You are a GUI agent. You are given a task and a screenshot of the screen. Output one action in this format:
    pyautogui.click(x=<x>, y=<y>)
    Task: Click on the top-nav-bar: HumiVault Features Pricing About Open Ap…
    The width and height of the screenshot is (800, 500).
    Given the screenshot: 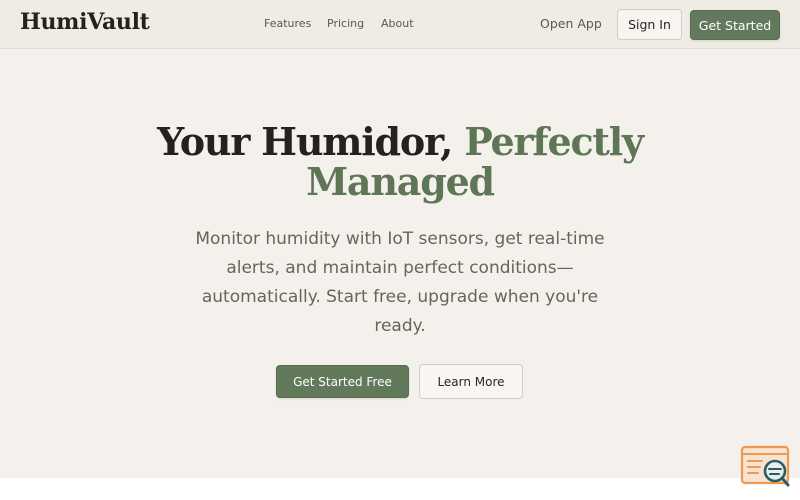 What is the action you would take?
    pyautogui.click(x=400, y=24)
    